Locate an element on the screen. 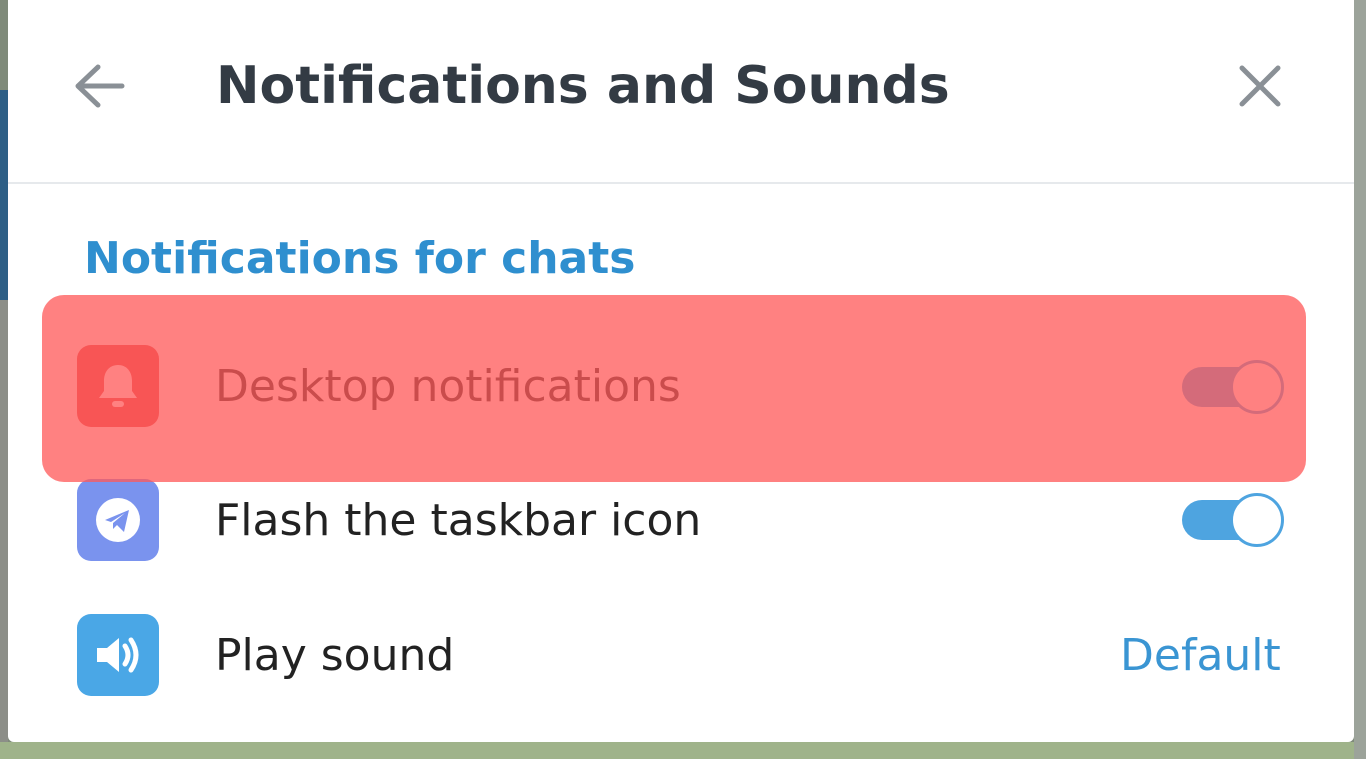 The width and height of the screenshot is (1366, 759). row-label: Desktop notifications is located at coordinates (448, 386).